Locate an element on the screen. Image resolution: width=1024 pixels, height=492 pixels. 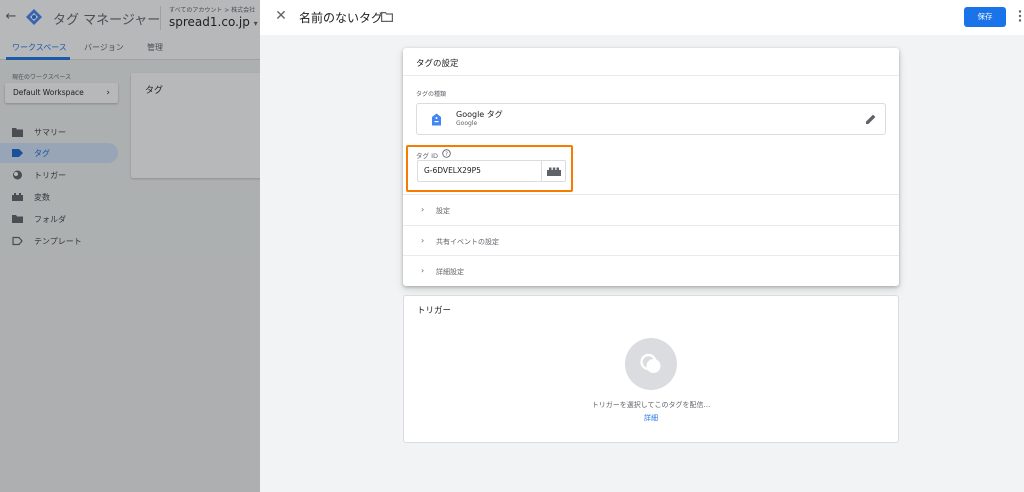
section-label: 共有イベントの設定 is located at coordinates (467, 242).